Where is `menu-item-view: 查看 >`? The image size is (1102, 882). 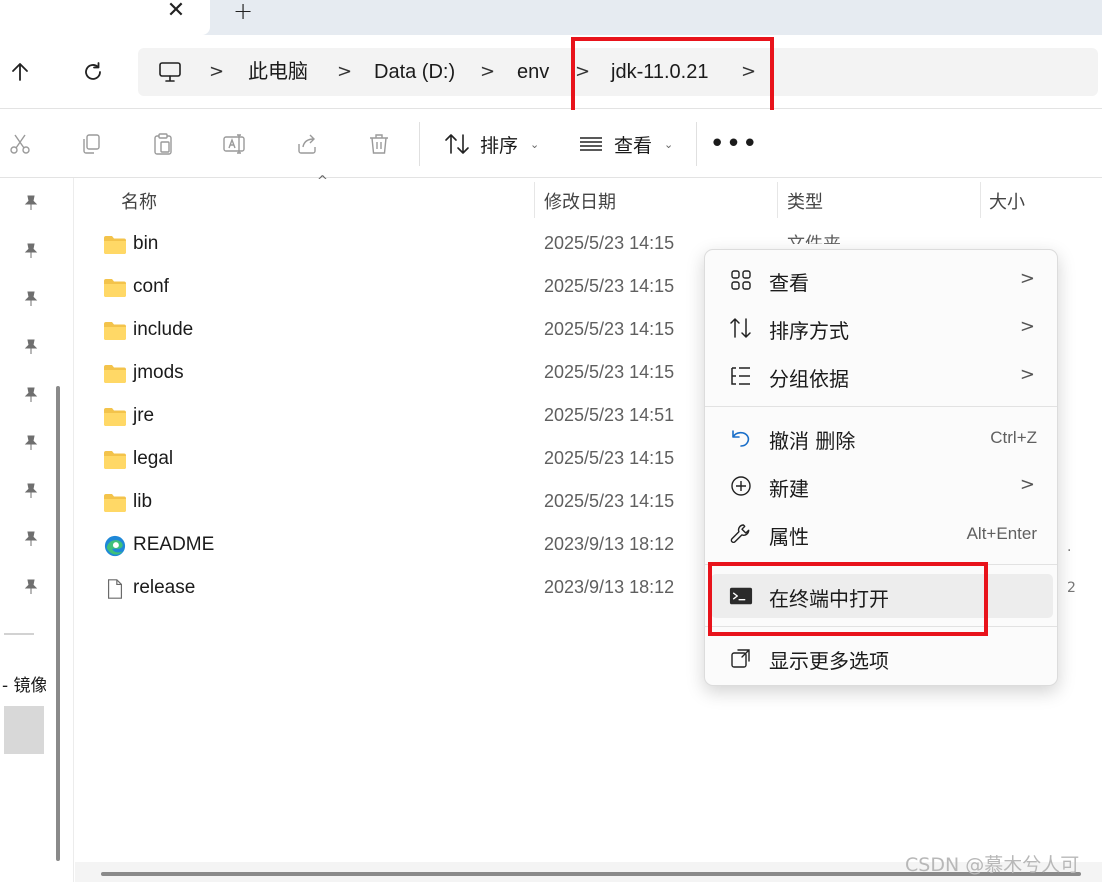 menu-item-view: 查看 > is located at coordinates (882, 280).